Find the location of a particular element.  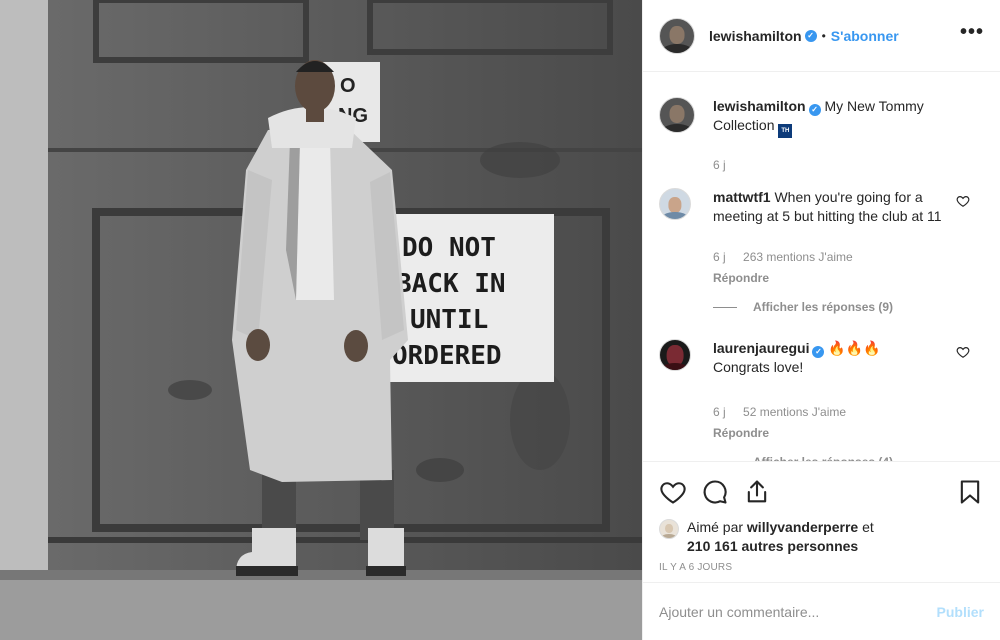

sign-line-3: UNTIL is located at coordinates (449, 320).